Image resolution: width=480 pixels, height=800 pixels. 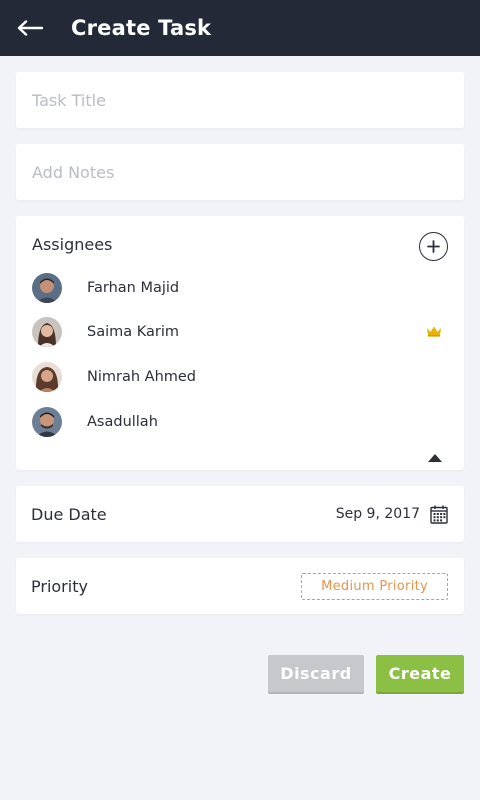 What do you see at coordinates (240, 377) in the screenshot?
I see `assignee-row: Nimrah Ahmed` at bounding box center [240, 377].